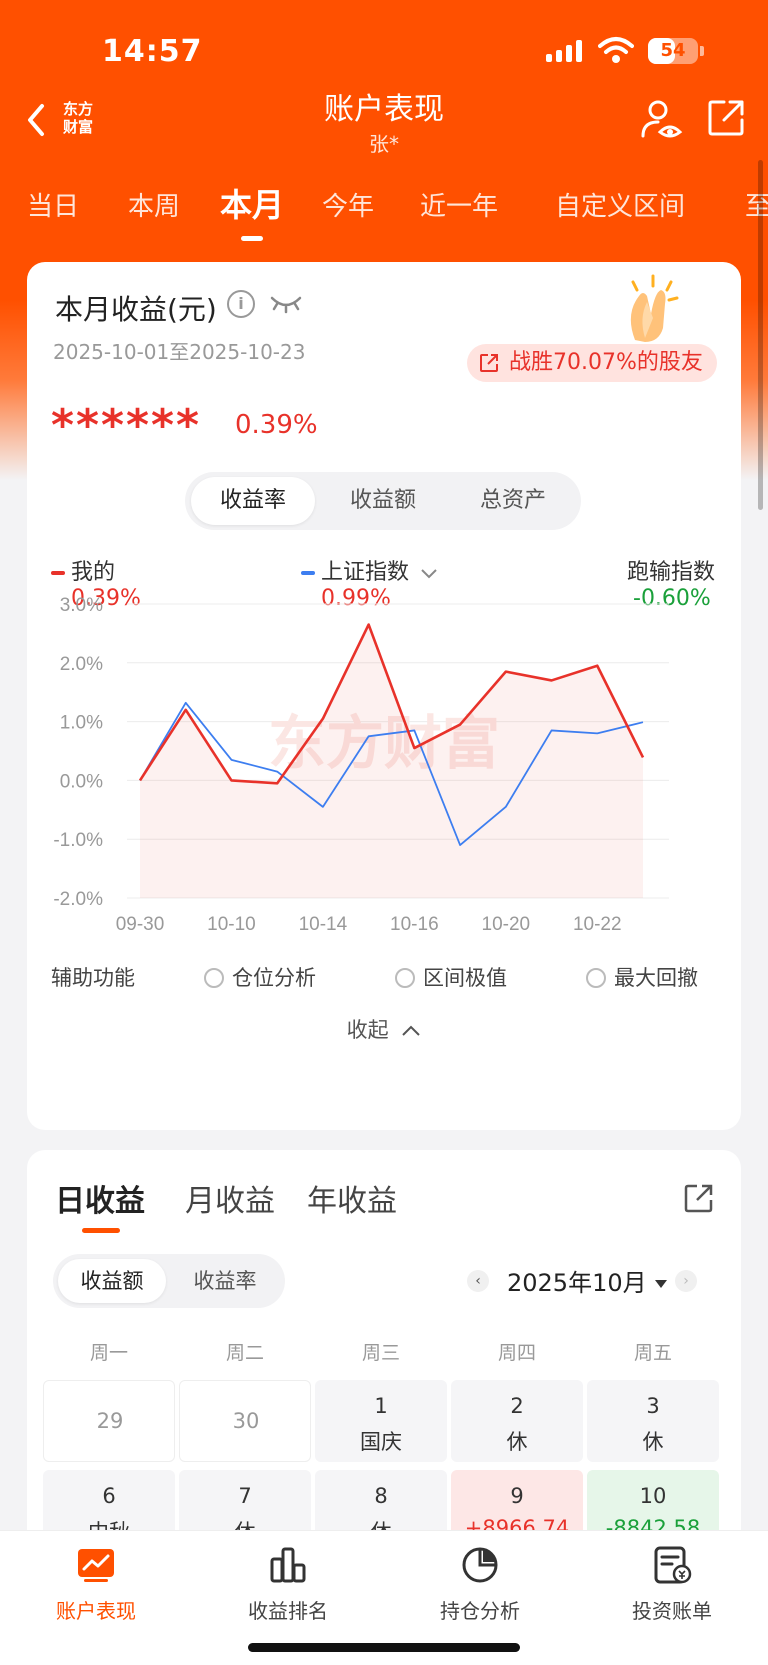 This screenshot has height=1665, width=768. I want to click on calendar-day: 29, so click(109, 1421).